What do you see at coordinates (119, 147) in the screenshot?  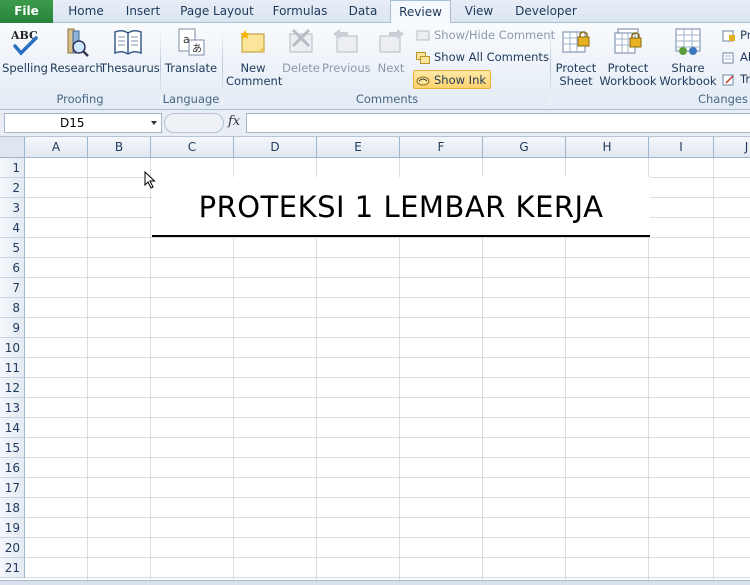 I see `column-header-b: B` at bounding box center [119, 147].